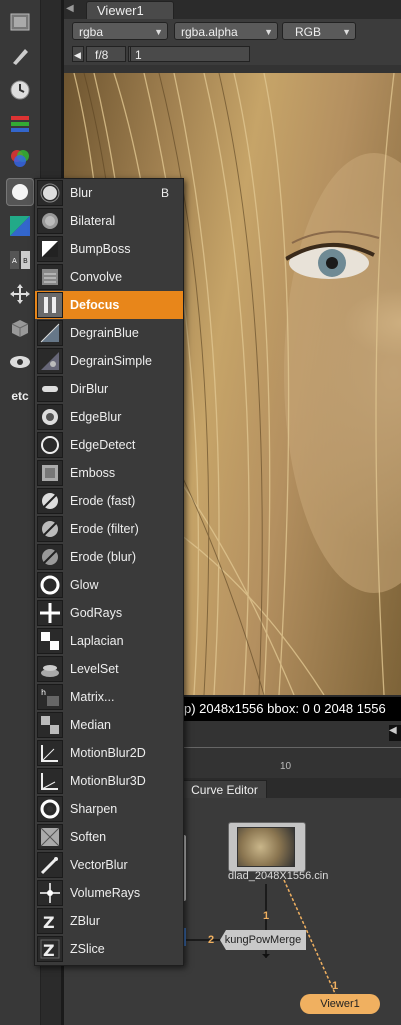 The height and width of the screenshot is (1025, 401). What do you see at coordinates (286, 766) in the screenshot?
I see `timeline-frame-label: 10` at bounding box center [286, 766].